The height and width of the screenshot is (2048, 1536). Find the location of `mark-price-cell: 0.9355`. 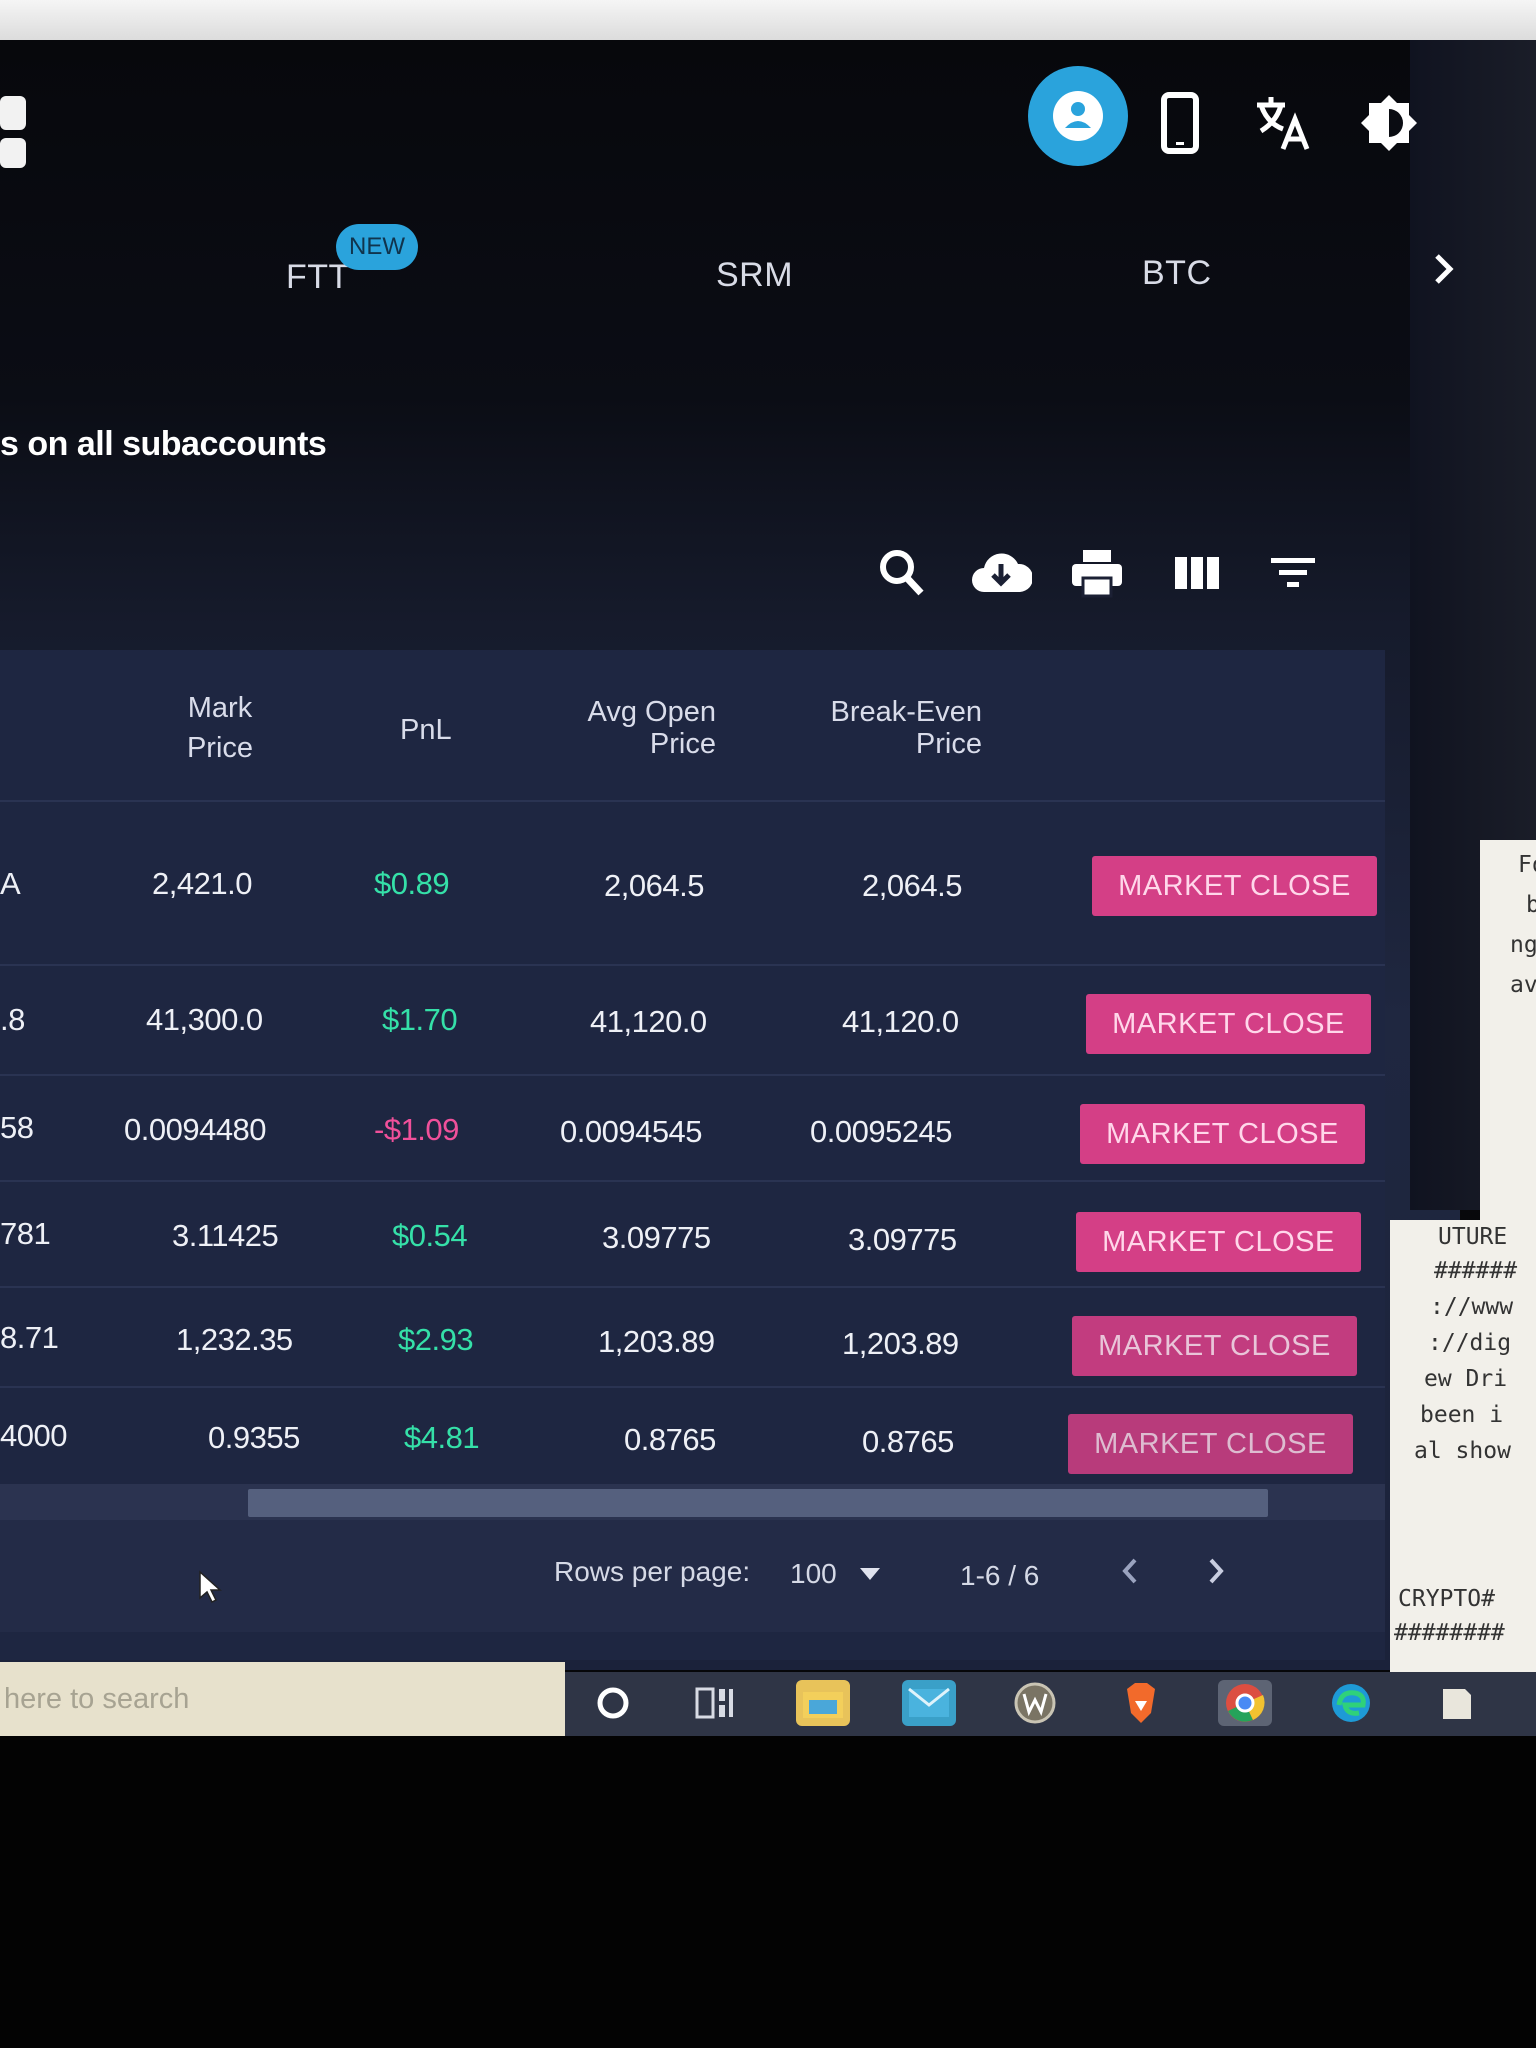

mark-price-cell: 0.9355 is located at coordinates (254, 1437).